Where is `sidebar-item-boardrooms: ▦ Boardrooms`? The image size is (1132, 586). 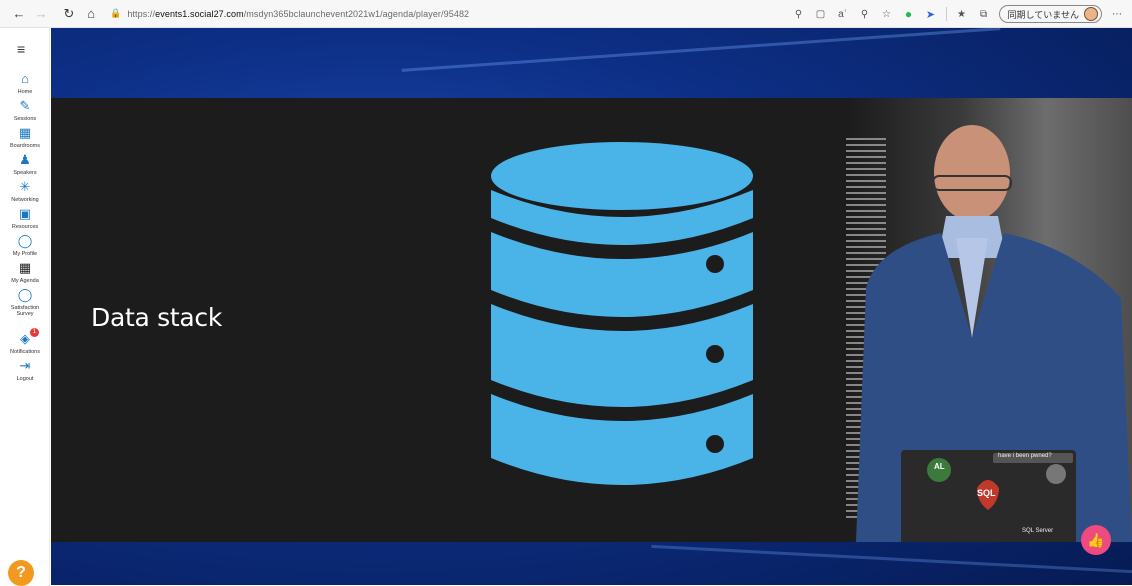 sidebar-item-boardrooms: ▦ Boardrooms is located at coordinates (25, 137).